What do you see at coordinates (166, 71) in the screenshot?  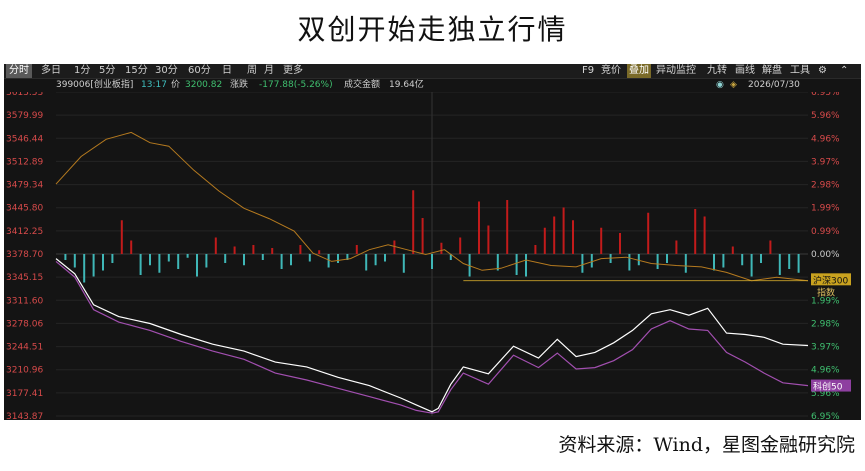 I see `period-tab-5: 30分` at bounding box center [166, 71].